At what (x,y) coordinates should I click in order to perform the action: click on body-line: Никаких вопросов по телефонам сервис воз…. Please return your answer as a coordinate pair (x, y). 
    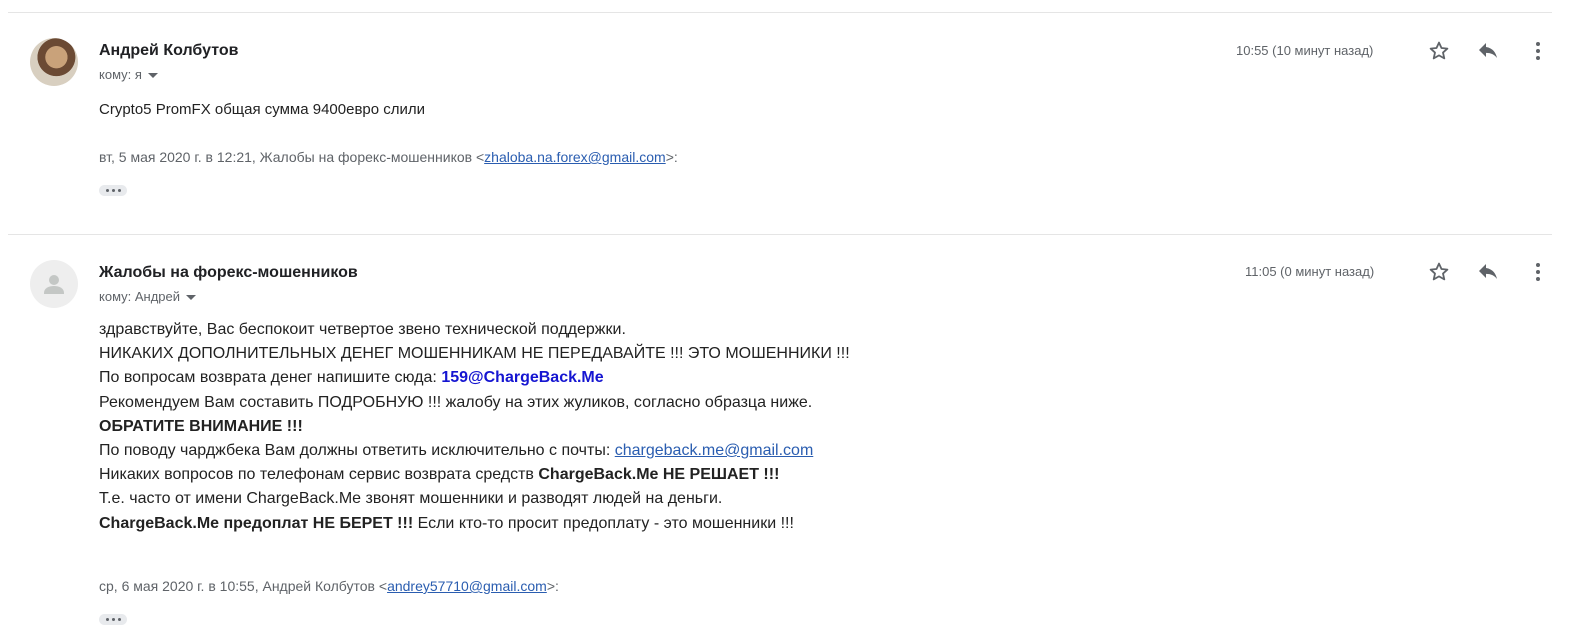
    Looking at the image, I should click on (474, 475).